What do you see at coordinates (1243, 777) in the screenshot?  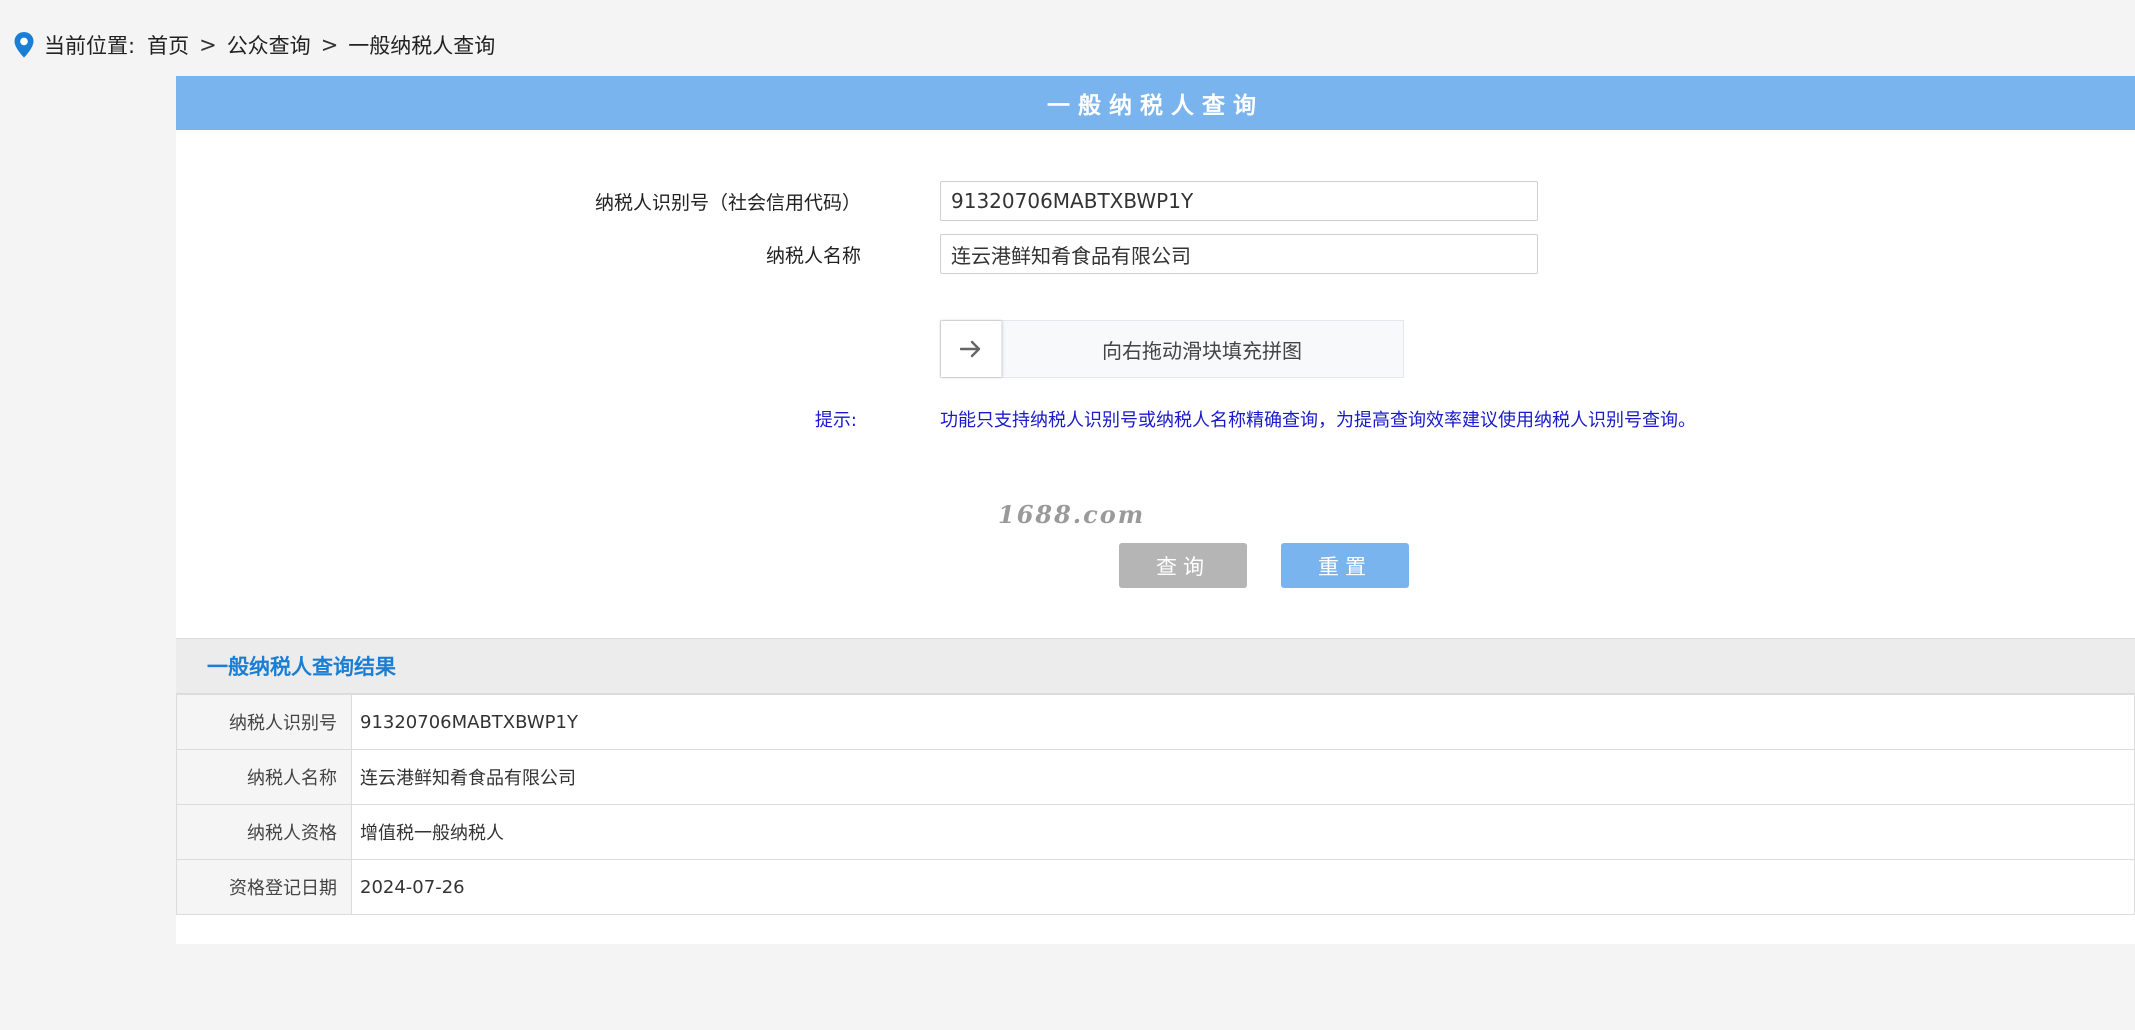 I see `result-value: 连云港鲜知肴食品有限公司` at bounding box center [1243, 777].